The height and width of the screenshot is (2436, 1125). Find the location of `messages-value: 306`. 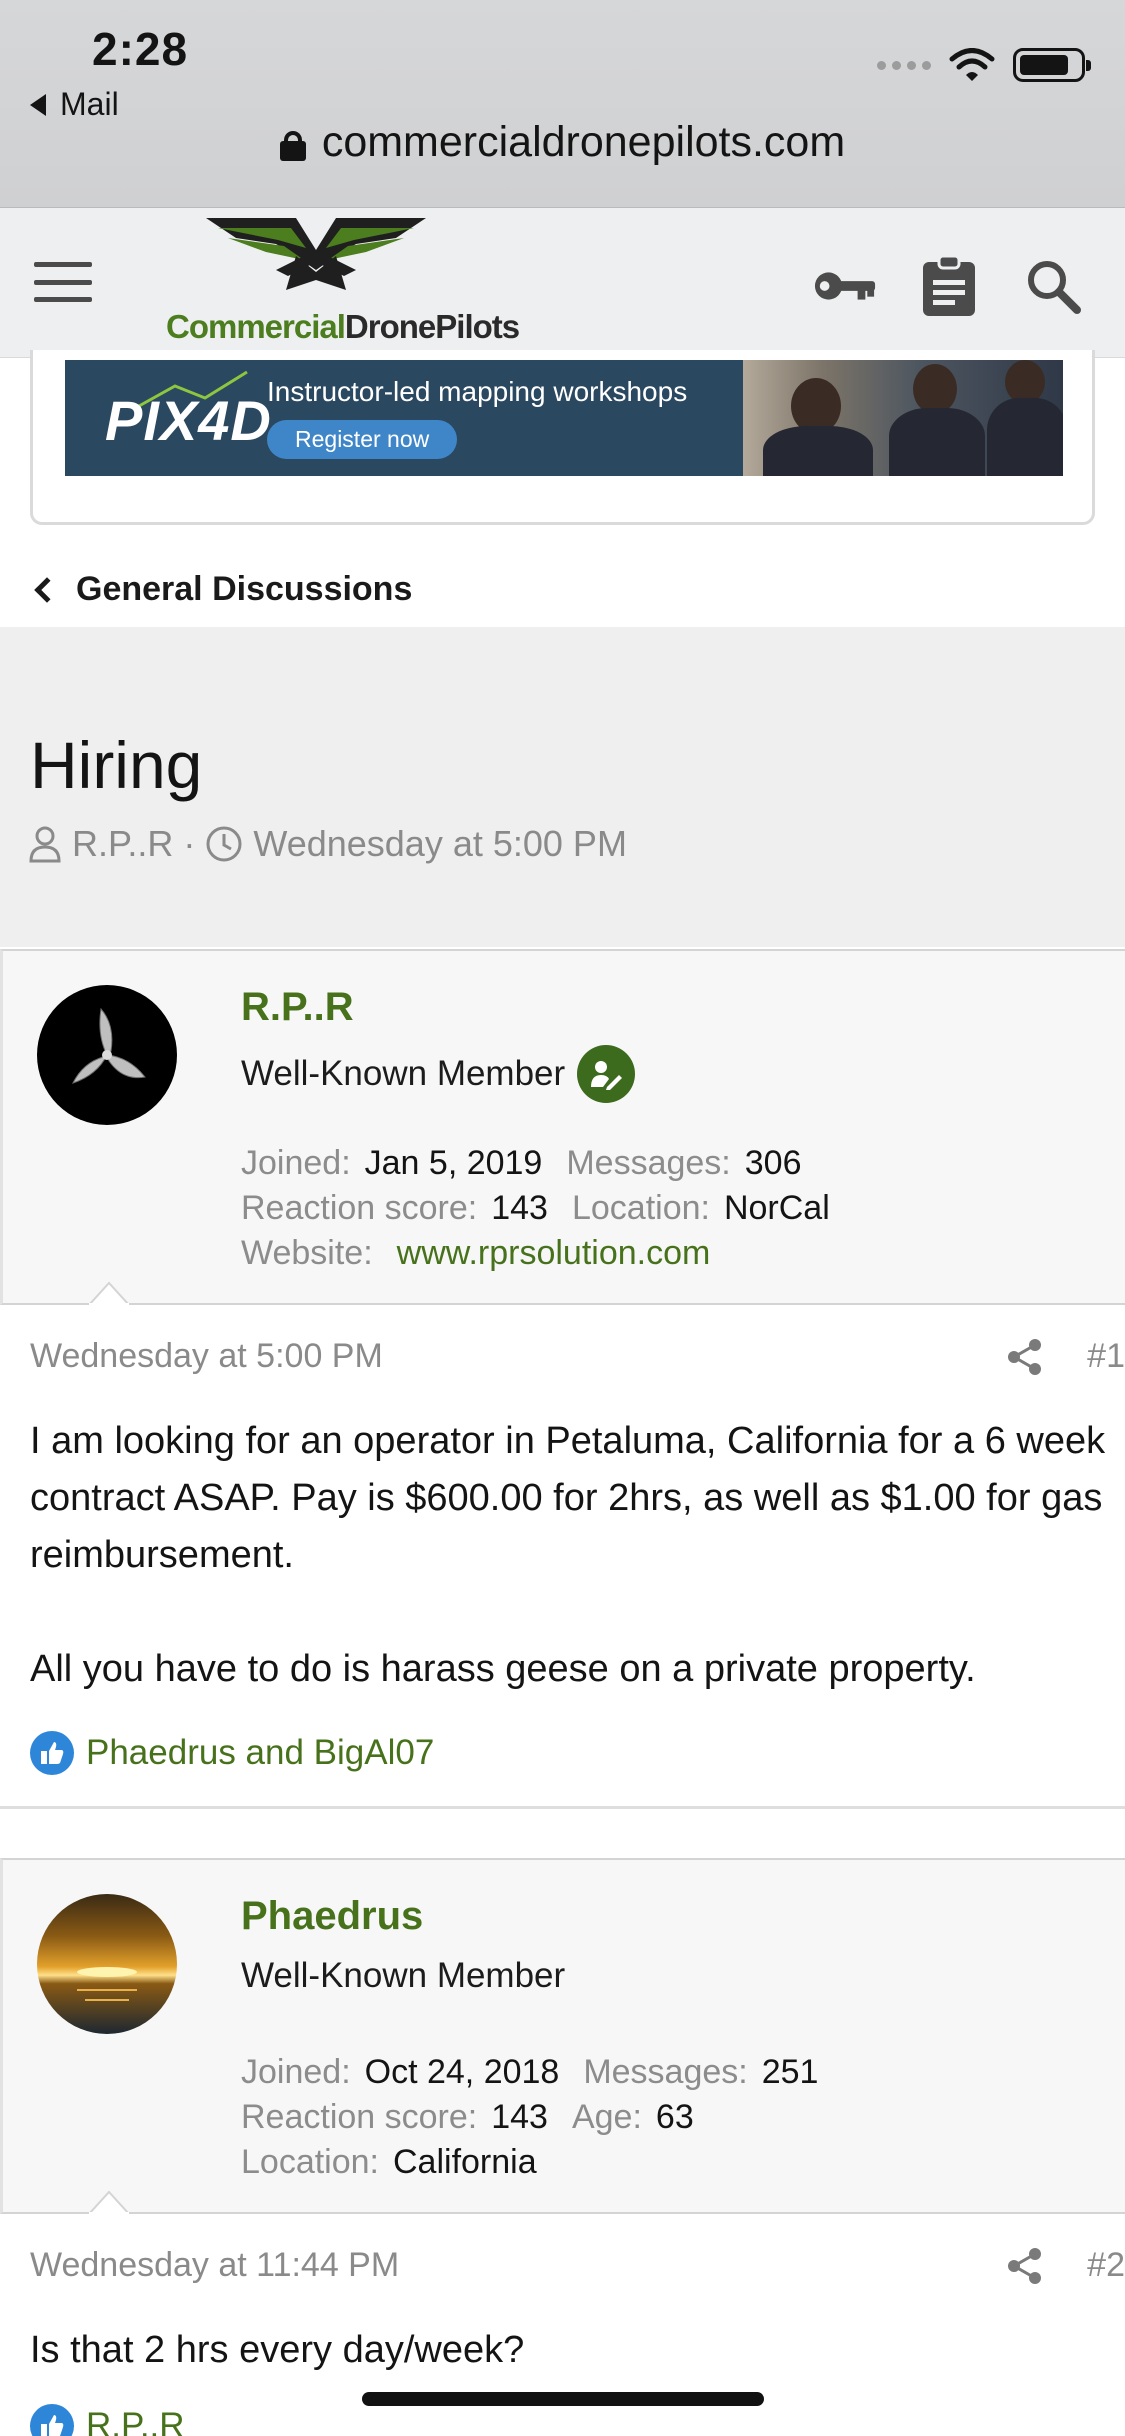

messages-value: 306 is located at coordinates (773, 1163).